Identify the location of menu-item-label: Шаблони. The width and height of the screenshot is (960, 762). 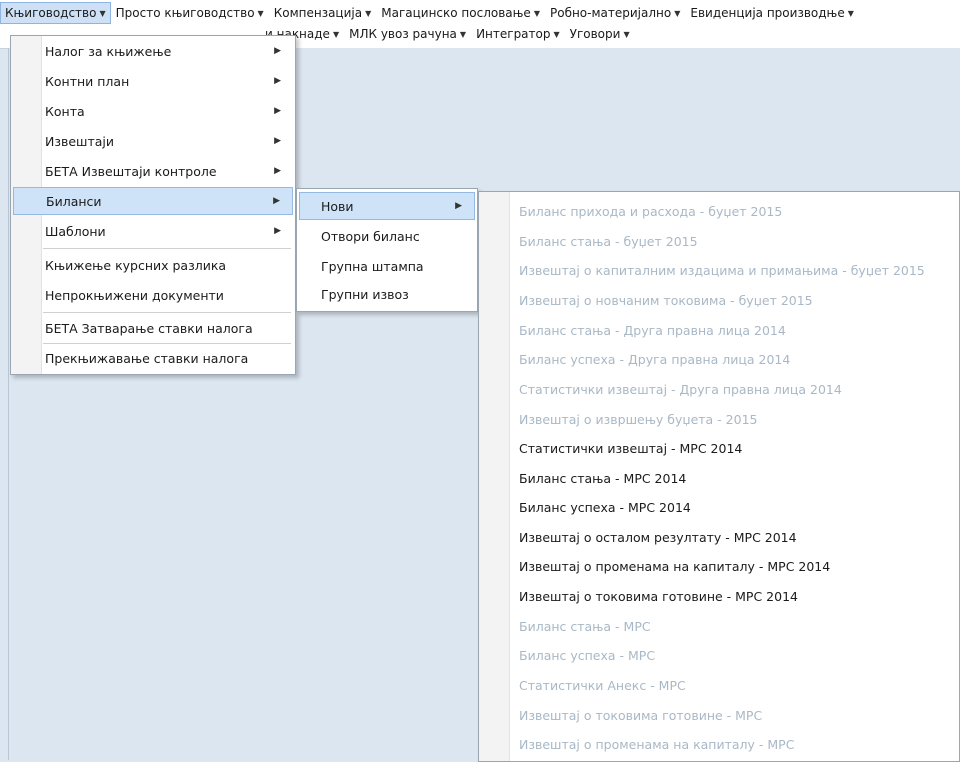
(75, 231).